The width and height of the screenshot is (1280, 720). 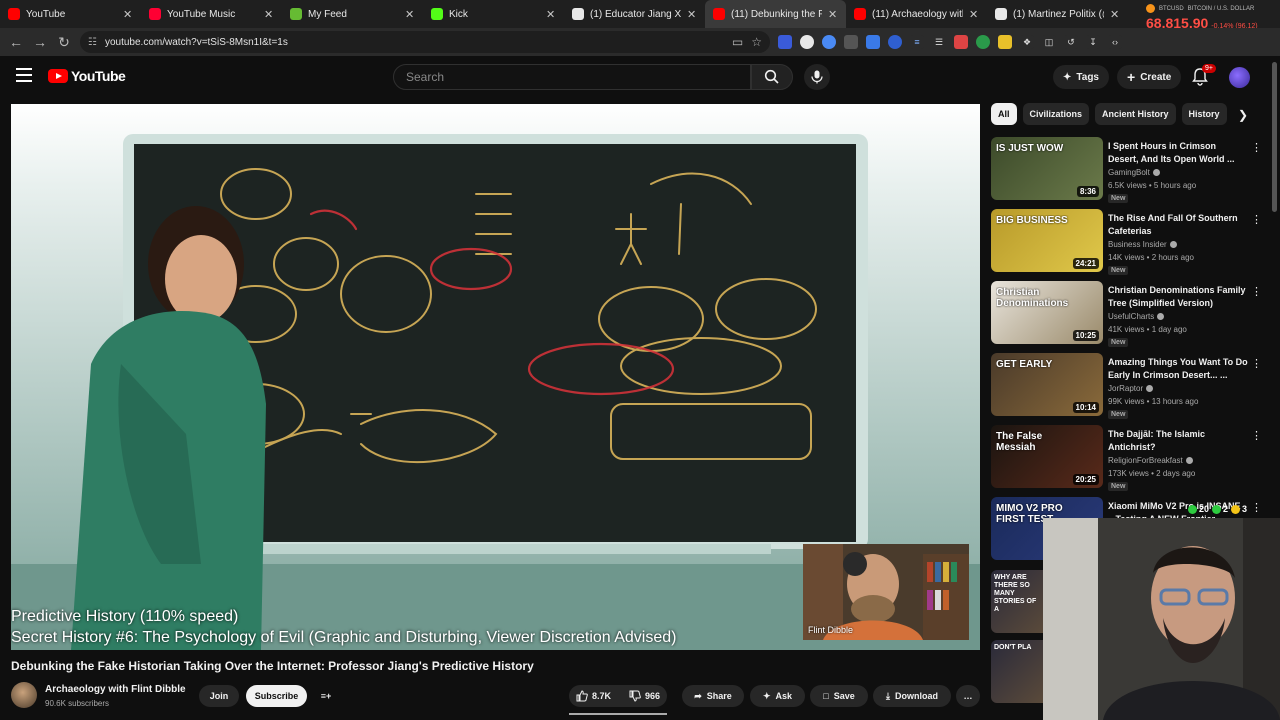 What do you see at coordinates (16, 42) in the screenshot?
I see `back-arrow-icon: ←` at bounding box center [16, 42].